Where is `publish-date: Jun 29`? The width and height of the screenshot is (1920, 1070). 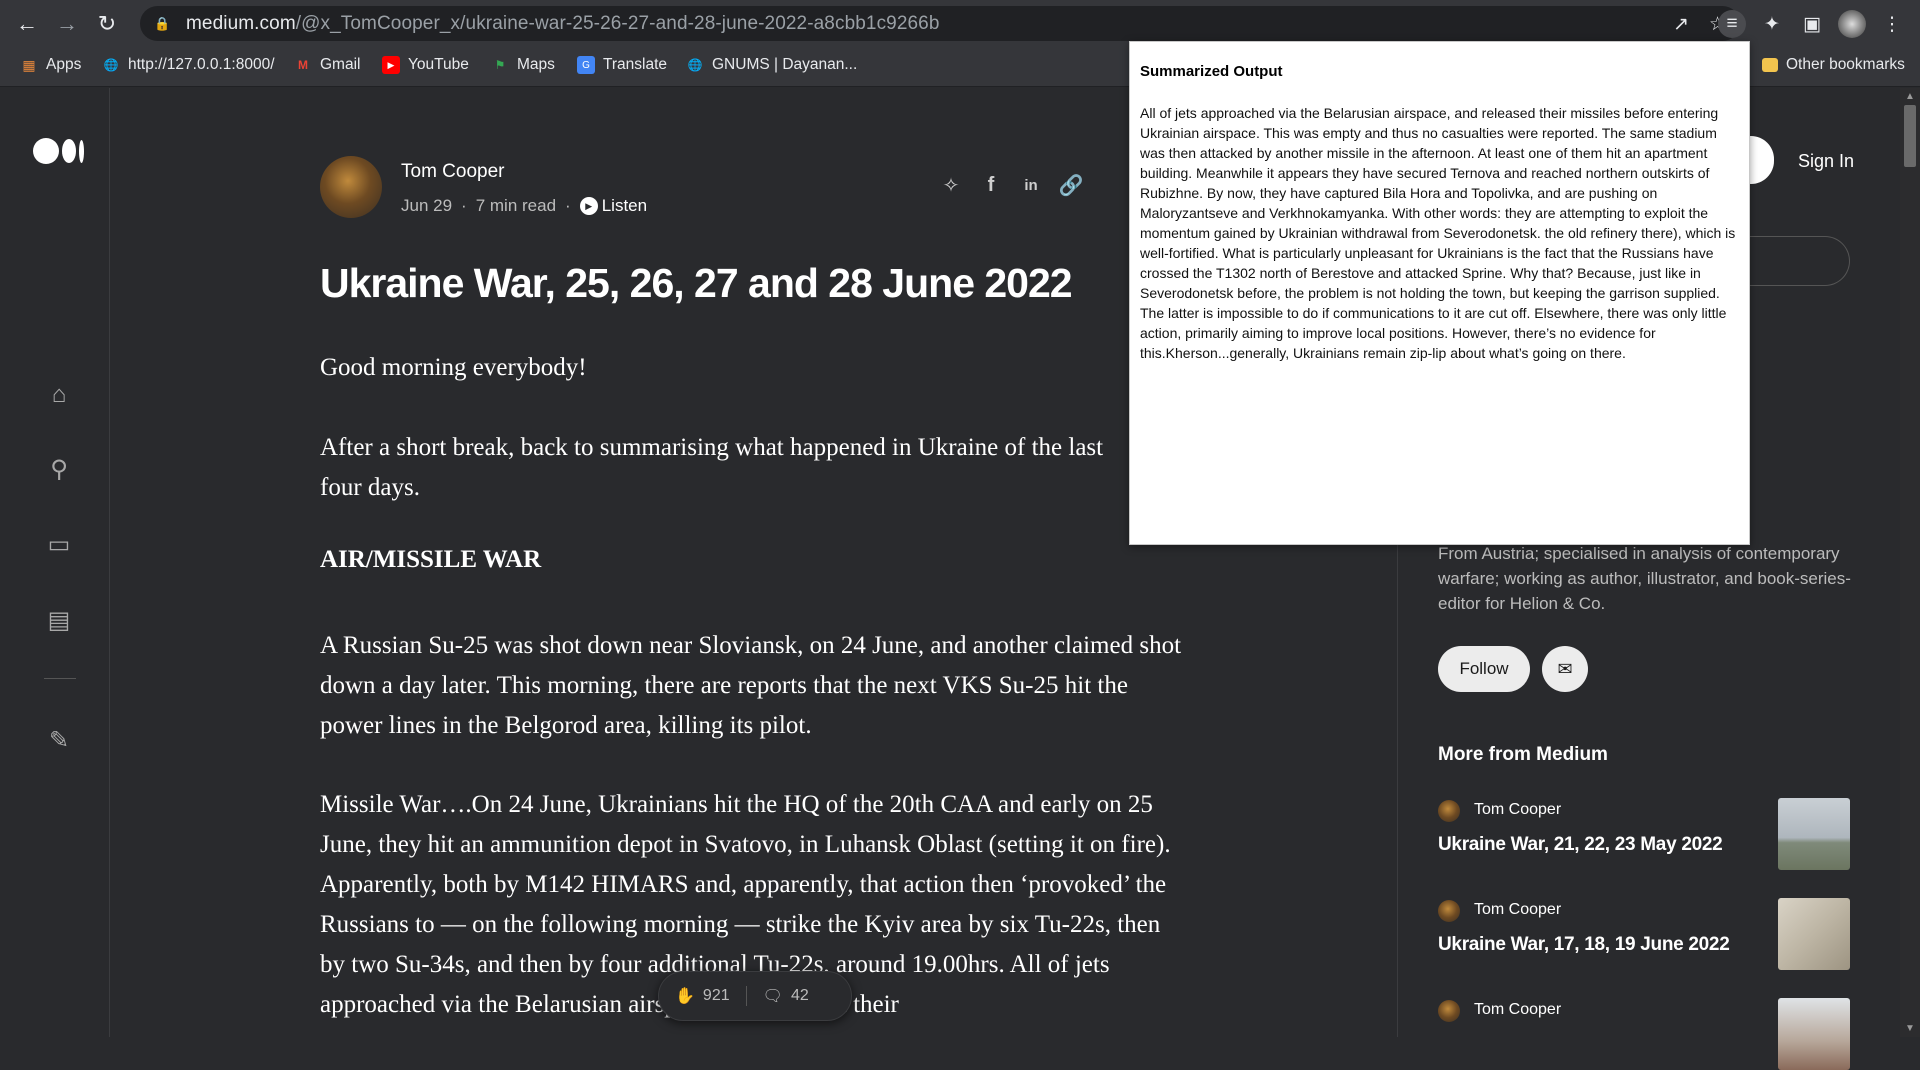
publish-date: Jun 29 is located at coordinates (427, 205).